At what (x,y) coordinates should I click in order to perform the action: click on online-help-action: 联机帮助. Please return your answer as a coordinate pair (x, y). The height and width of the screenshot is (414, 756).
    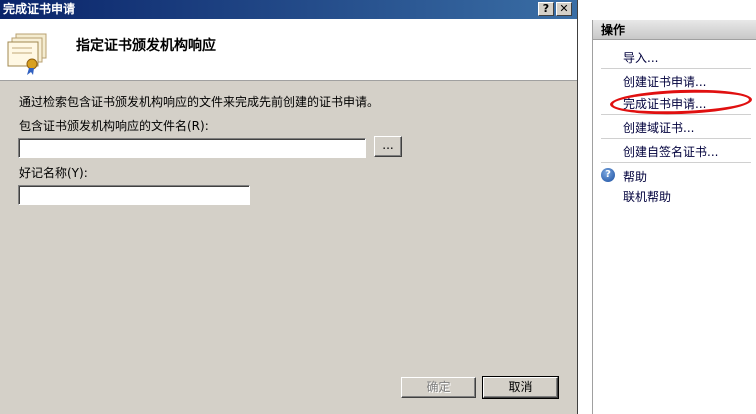
    Looking at the image, I should click on (647, 196).